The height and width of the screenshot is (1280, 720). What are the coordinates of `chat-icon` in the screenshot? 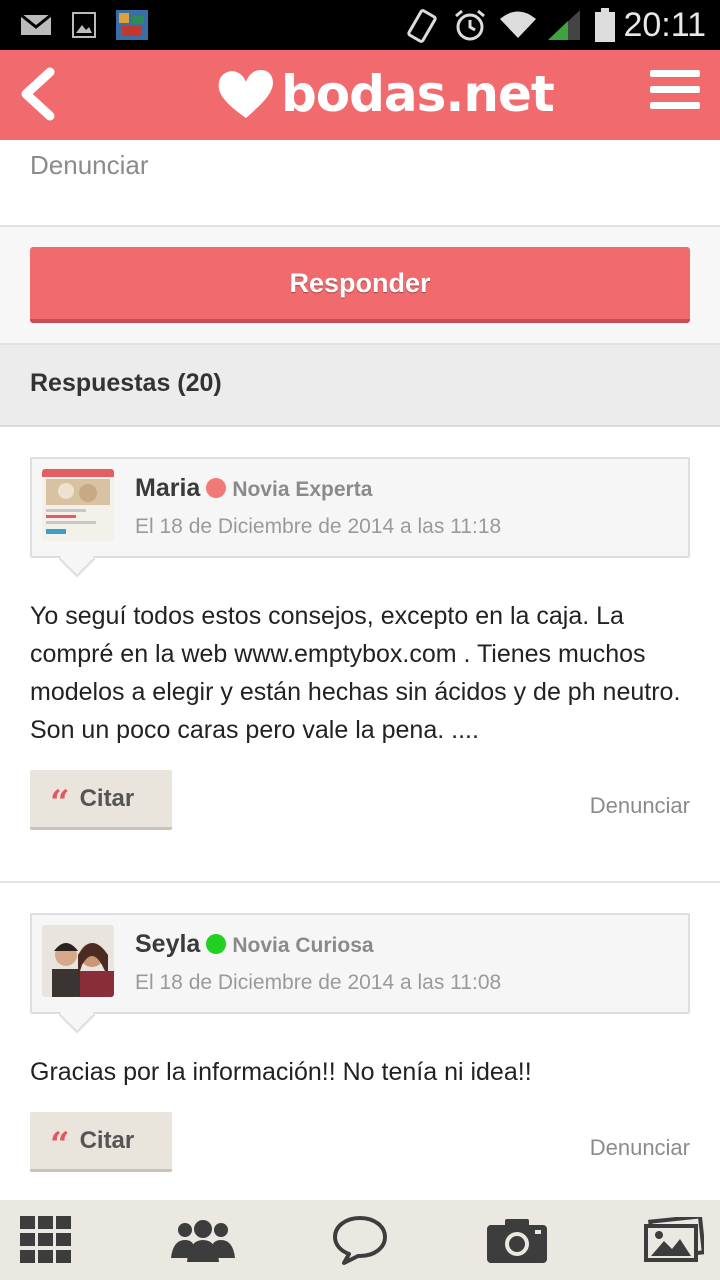 It's located at (360, 1240).